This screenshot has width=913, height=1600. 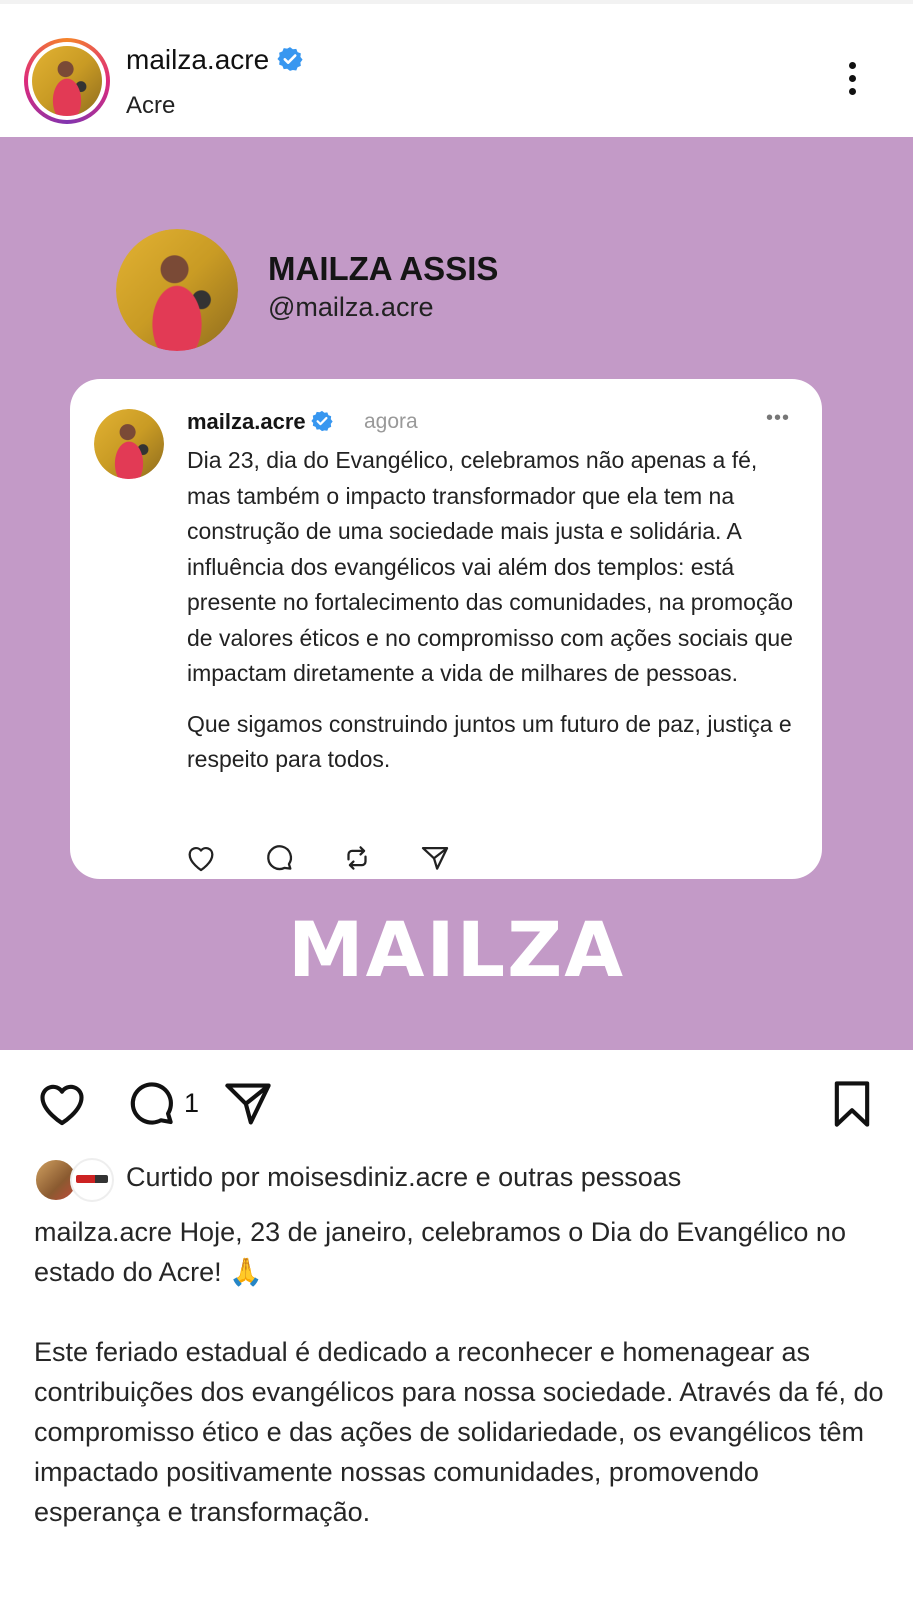 What do you see at coordinates (192, 1103) in the screenshot?
I see `comment-count: 1` at bounding box center [192, 1103].